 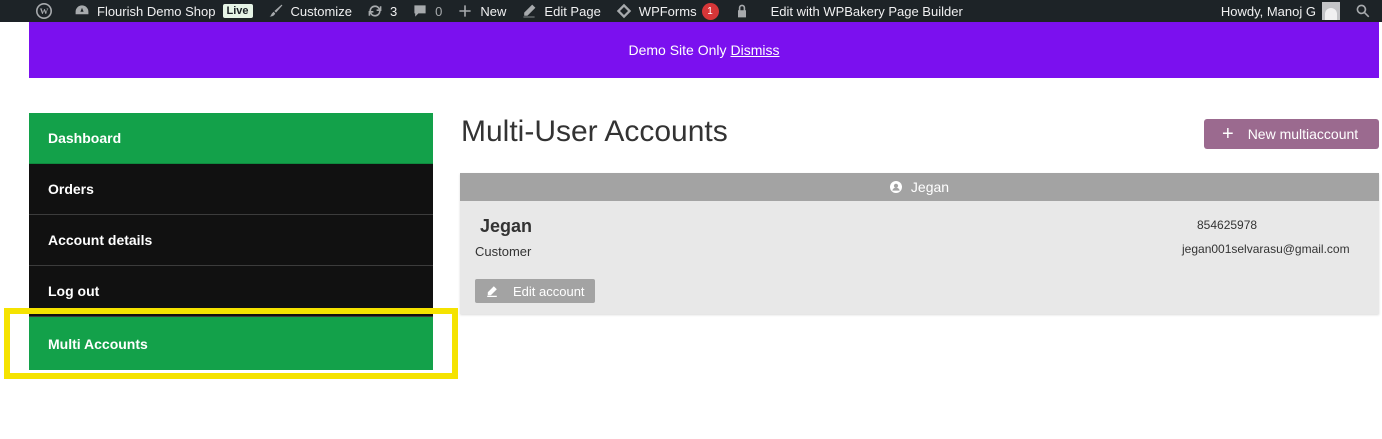 I want to click on site-name: Flourish Demo Shop, so click(x=156, y=11).